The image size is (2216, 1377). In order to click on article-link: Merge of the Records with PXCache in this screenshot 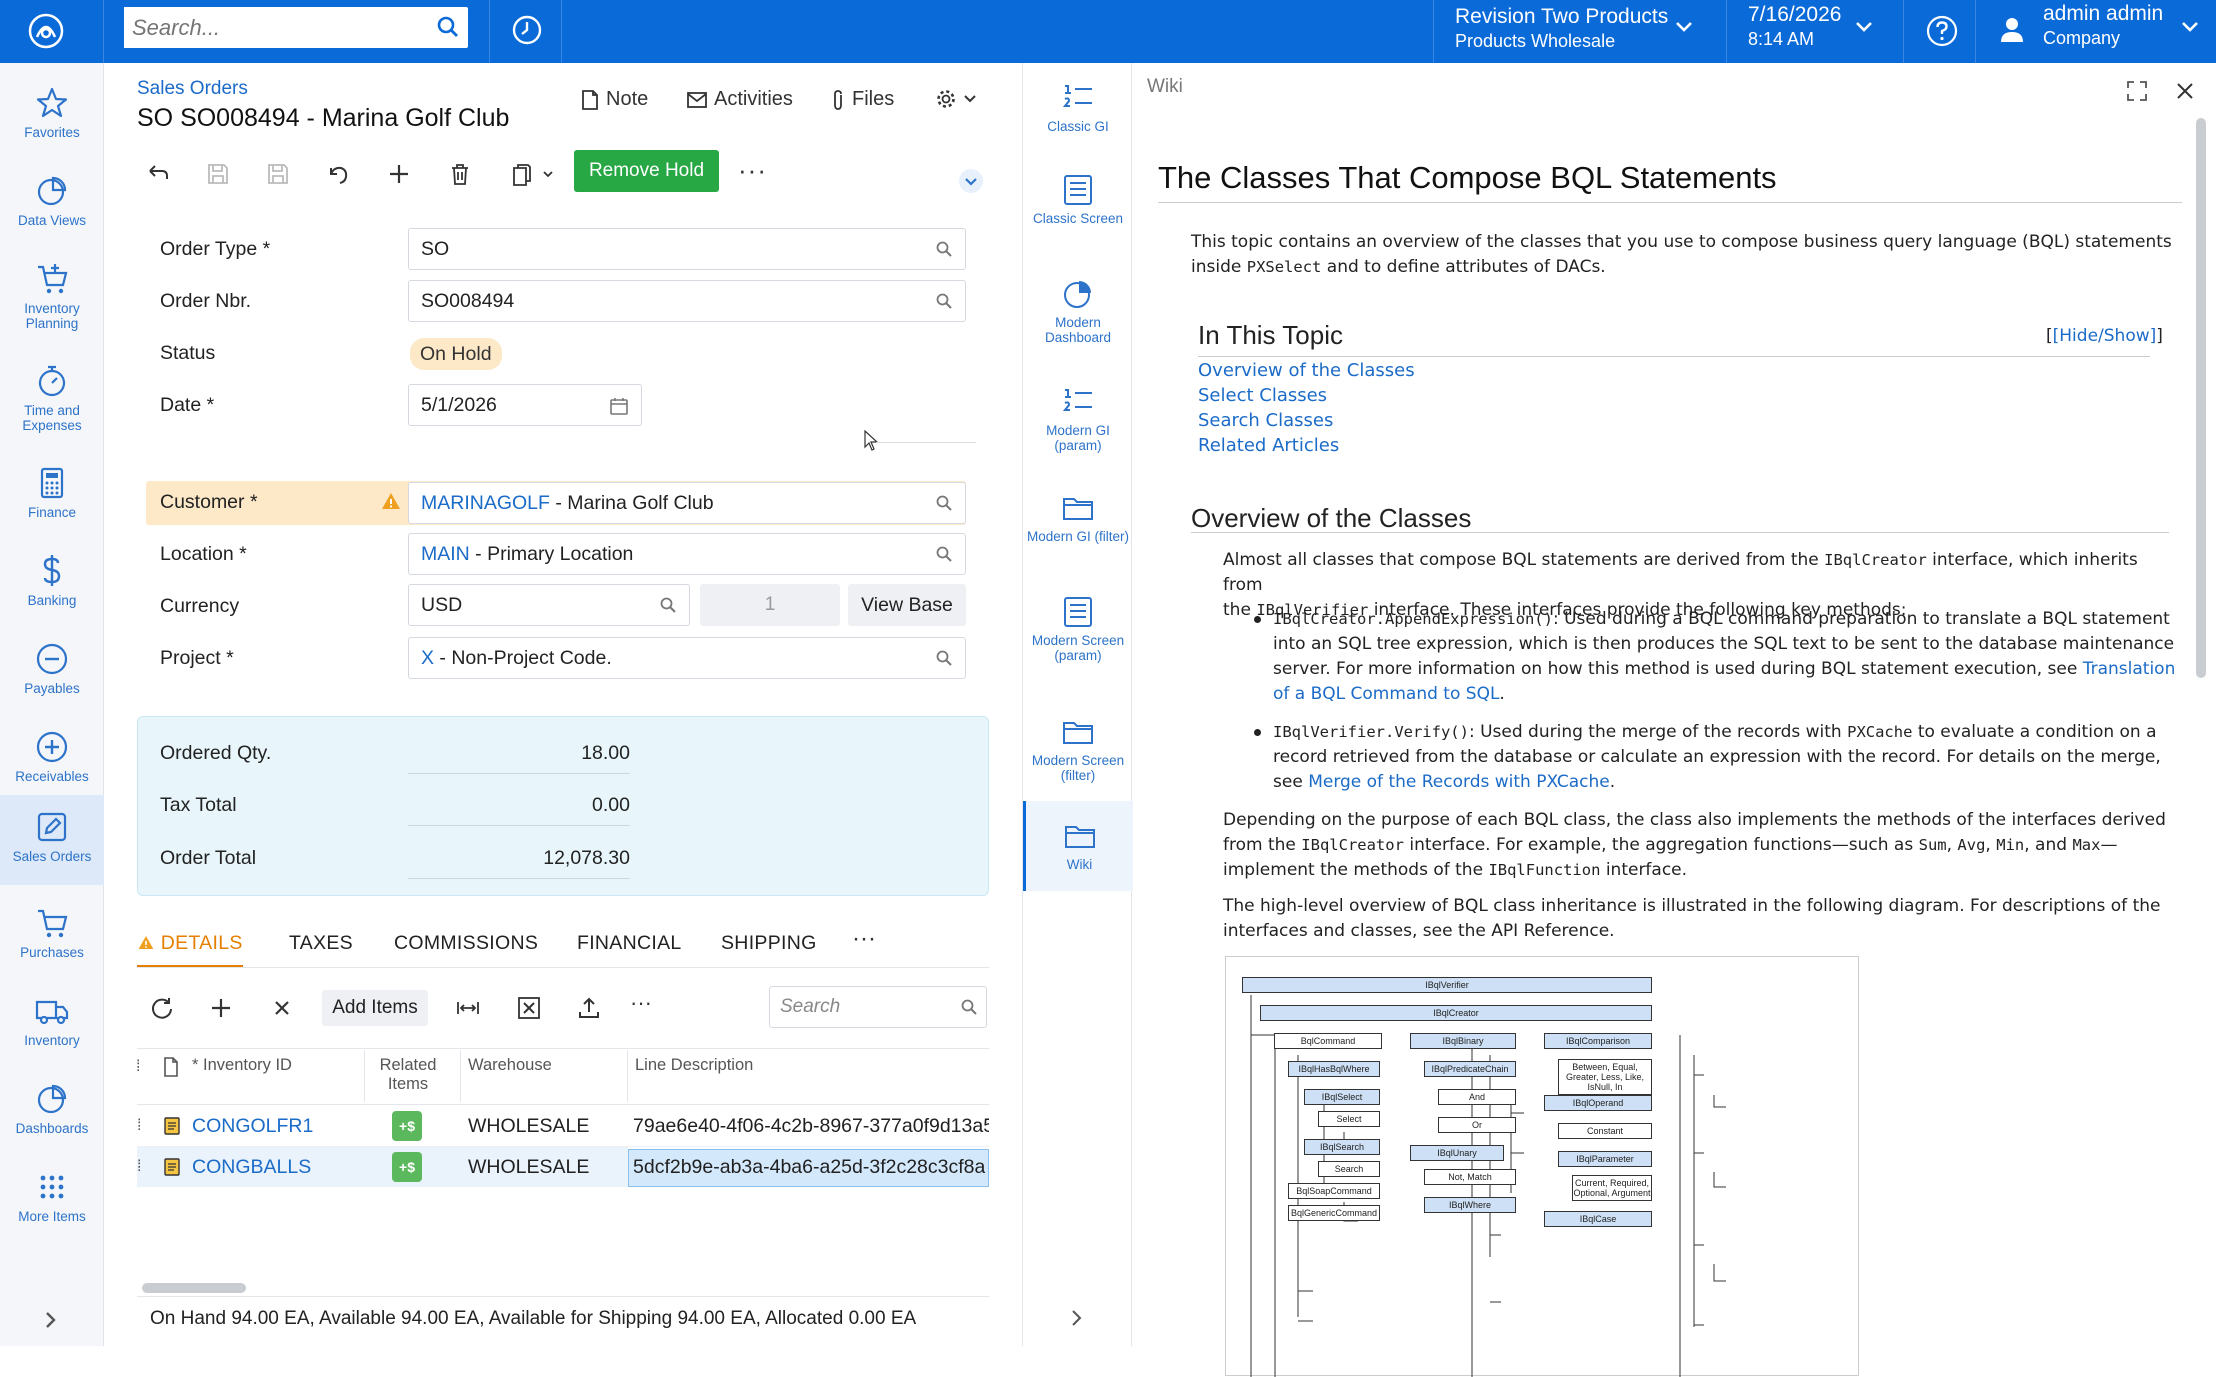, I will do `click(1459, 782)`.